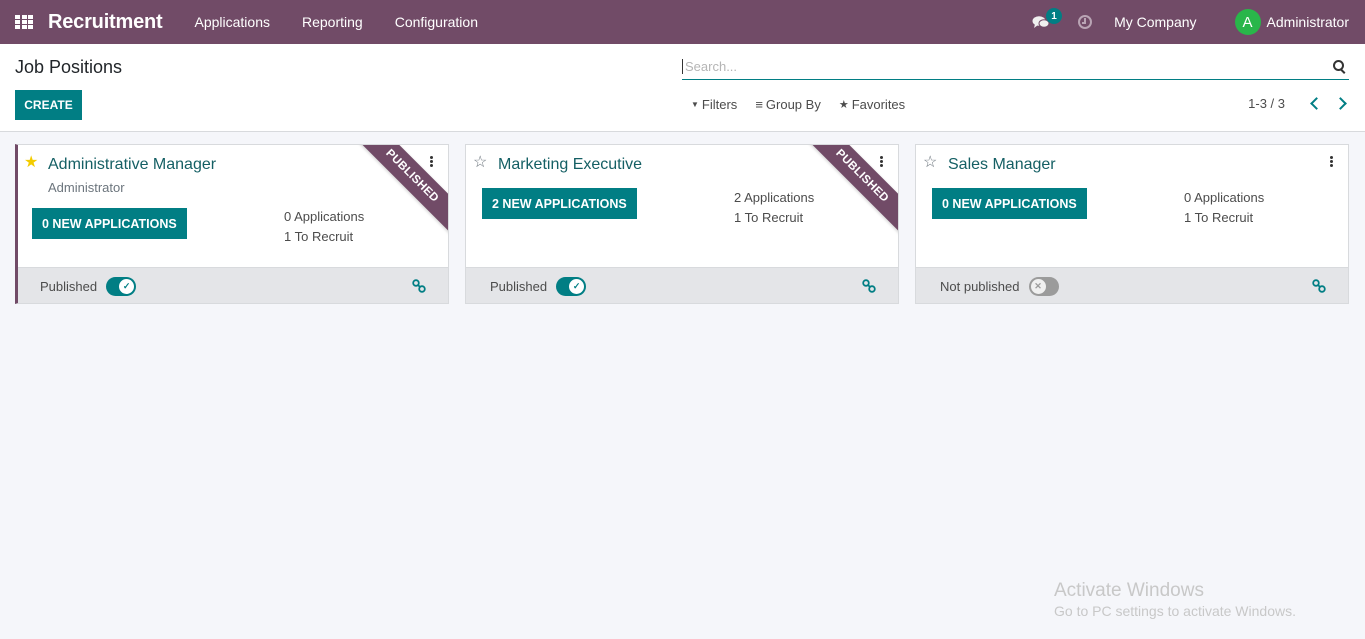 This screenshot has height=639, width=1365. Describe the element at coordinates (1342, 104) in the screenshot. I see `chevron-right-icon` at that location.